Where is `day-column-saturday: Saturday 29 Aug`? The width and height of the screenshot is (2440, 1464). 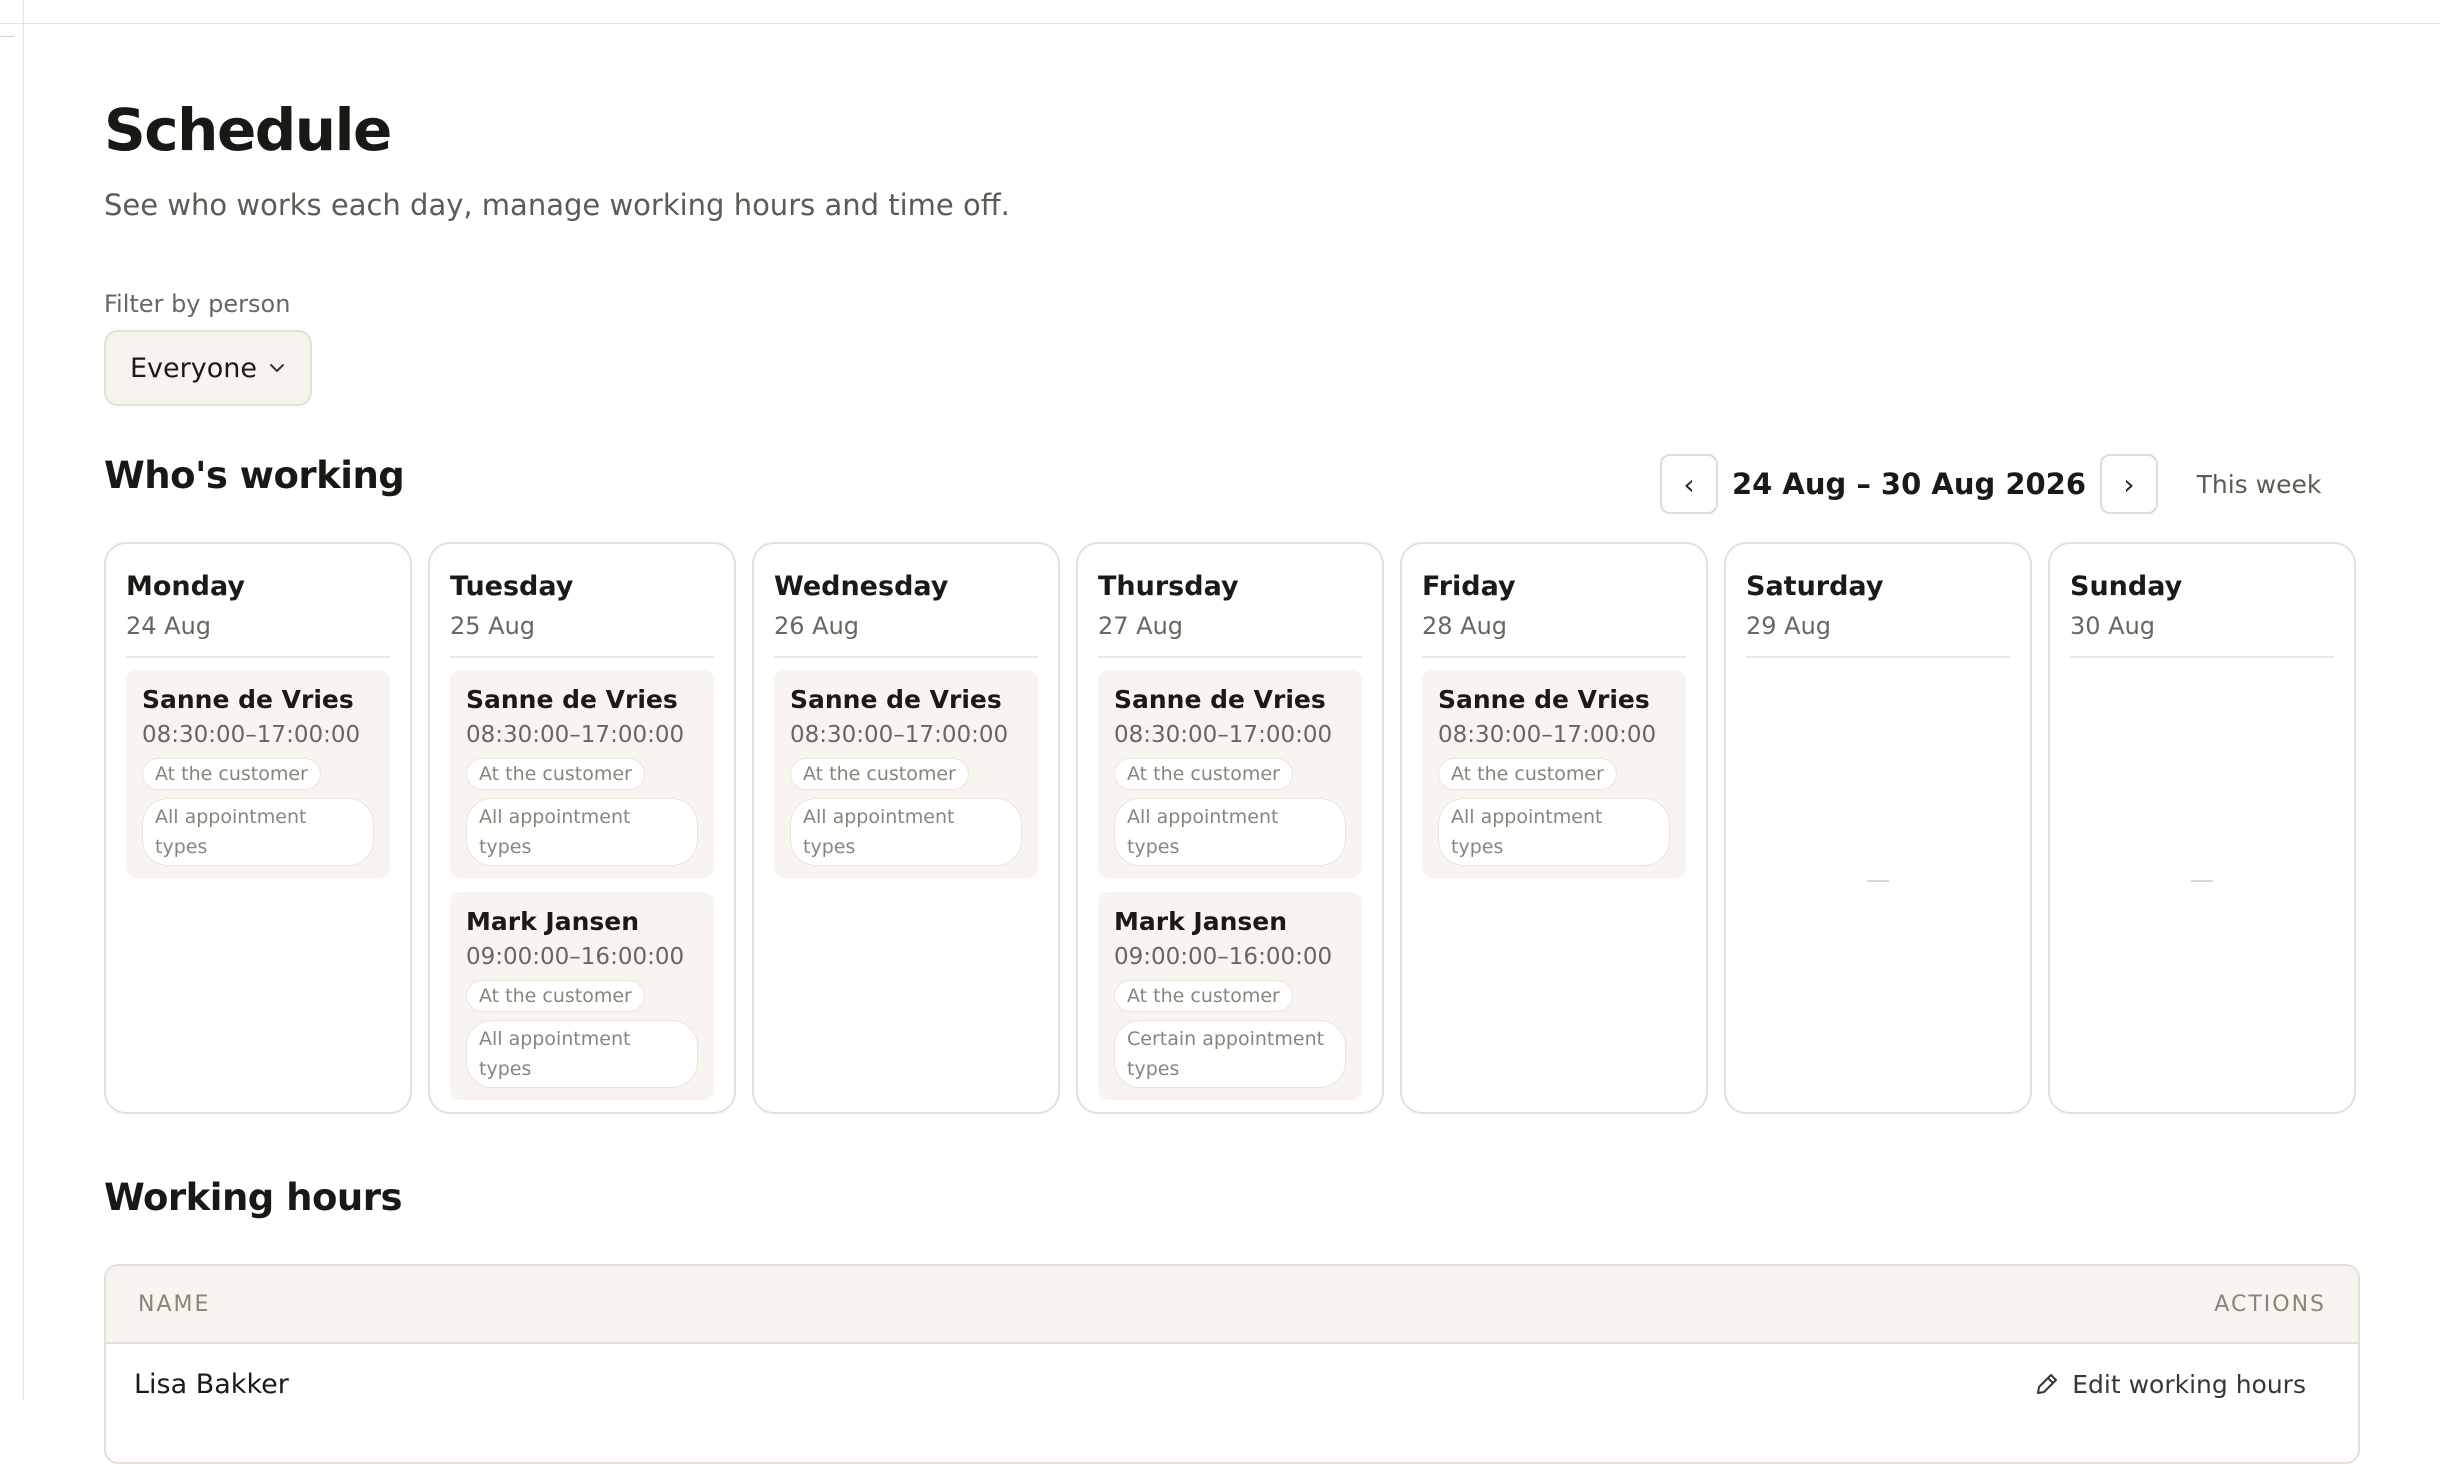 day-column-saturday: Saturday 29 Aug is located at coordinates (1878, 828).